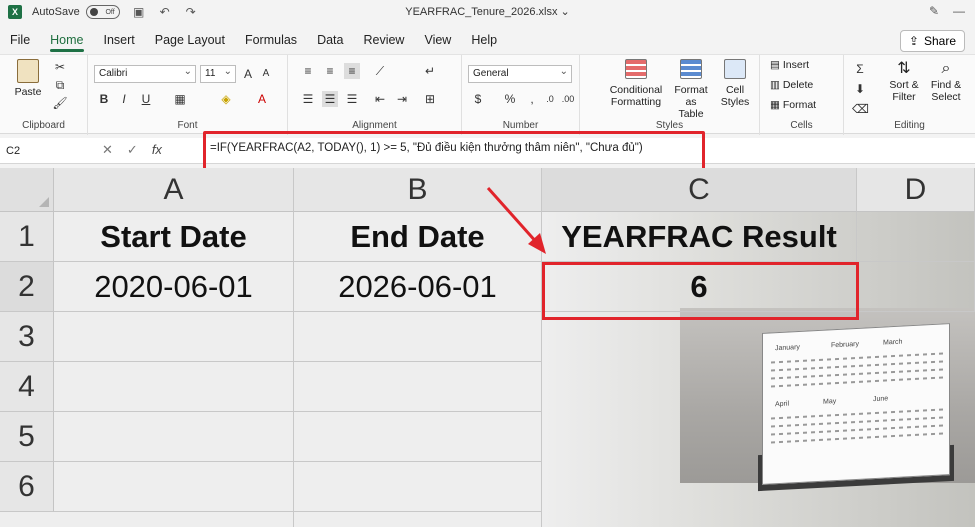 This screenshot has width=975, height=527. I want to click on align-center-icon: ☰, so click(330, 99).